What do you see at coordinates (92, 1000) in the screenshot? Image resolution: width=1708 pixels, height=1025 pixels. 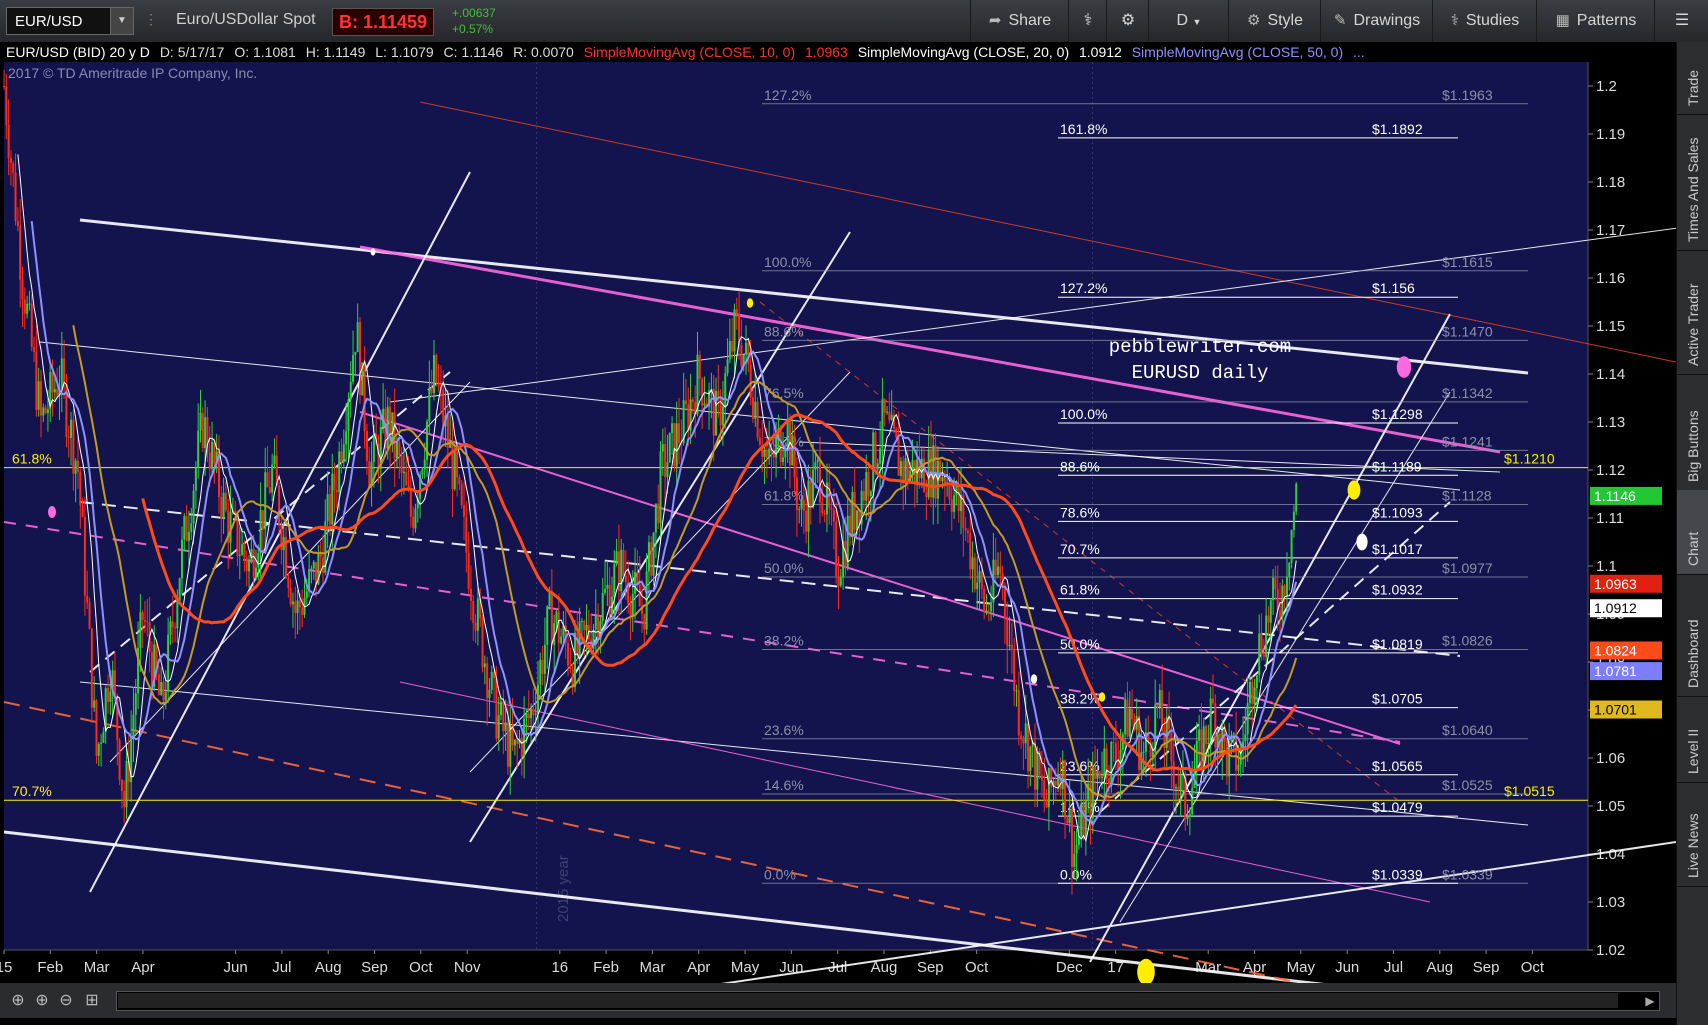 I see `zoom-fit-icon: ⊞` at bounding box center [92, 1000].